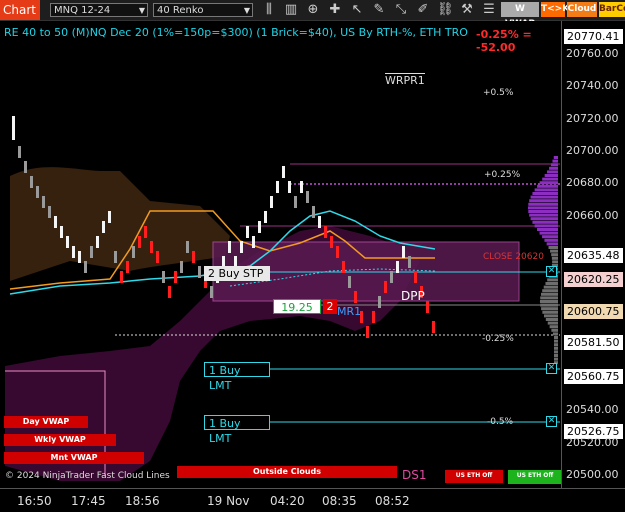 The image size is (625, 512). Describe the element at coordinates (237, 377) in the screenshot. I see `buy-lmt-label-1: 1 Buy LMT` at that location.